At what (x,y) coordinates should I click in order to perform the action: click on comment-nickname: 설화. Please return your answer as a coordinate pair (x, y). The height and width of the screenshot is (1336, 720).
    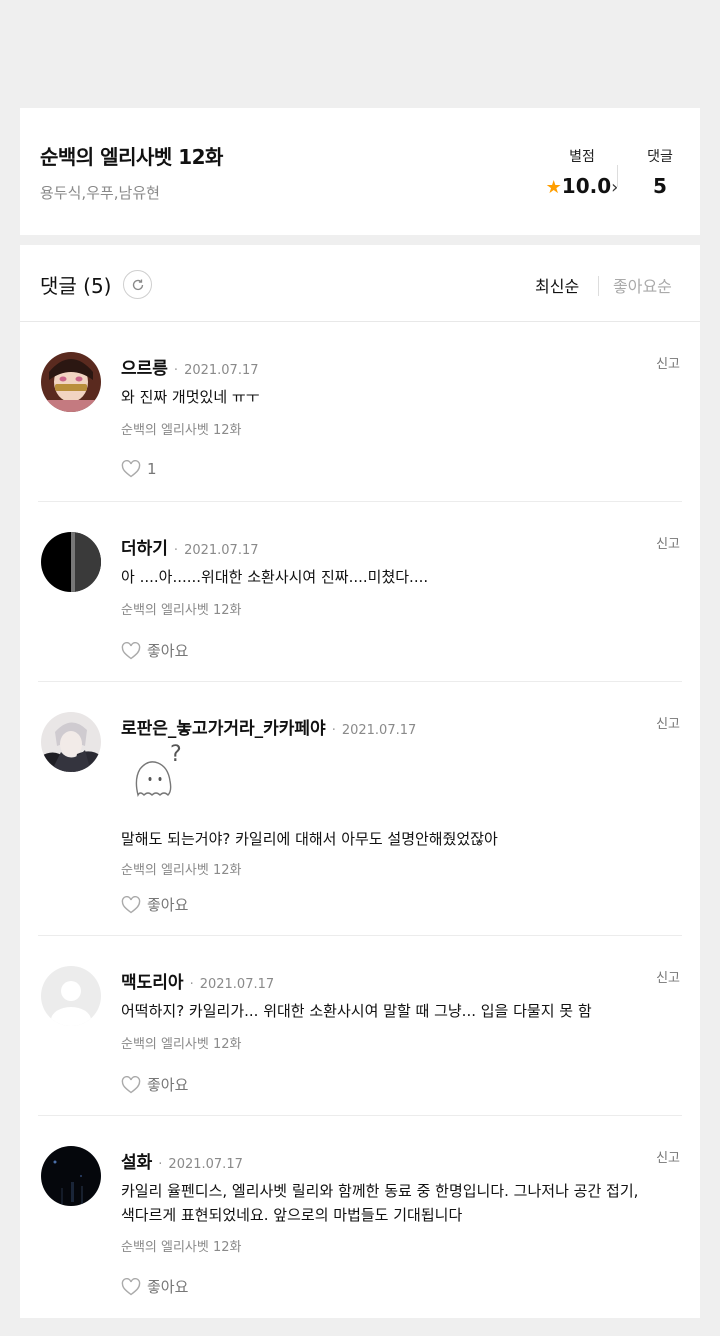
    Looking at the image, I should click on (136, 1163).